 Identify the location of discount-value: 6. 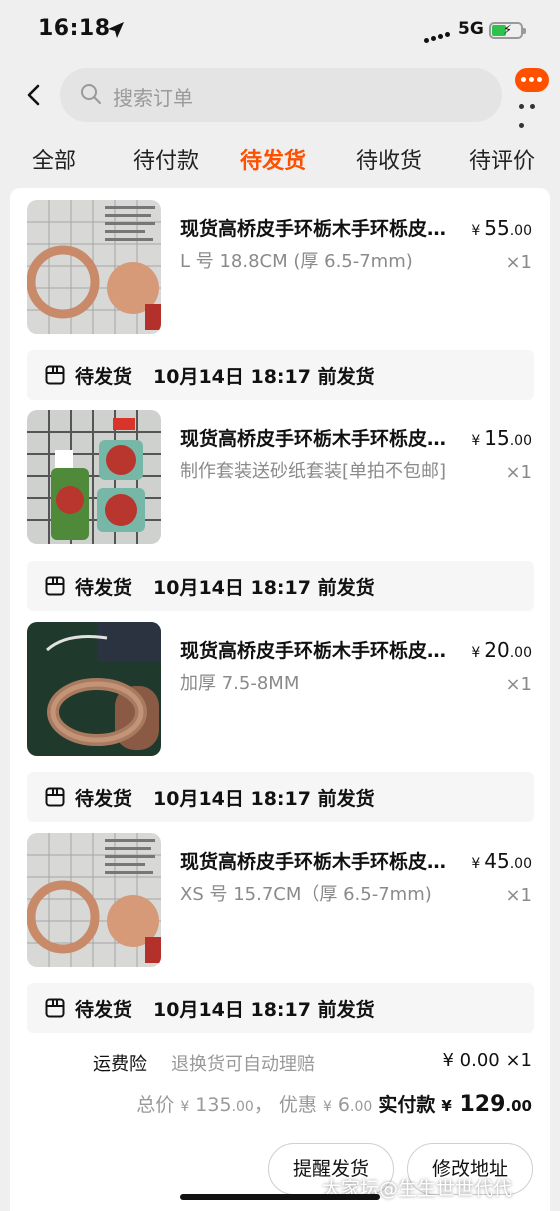
(343, 1105).